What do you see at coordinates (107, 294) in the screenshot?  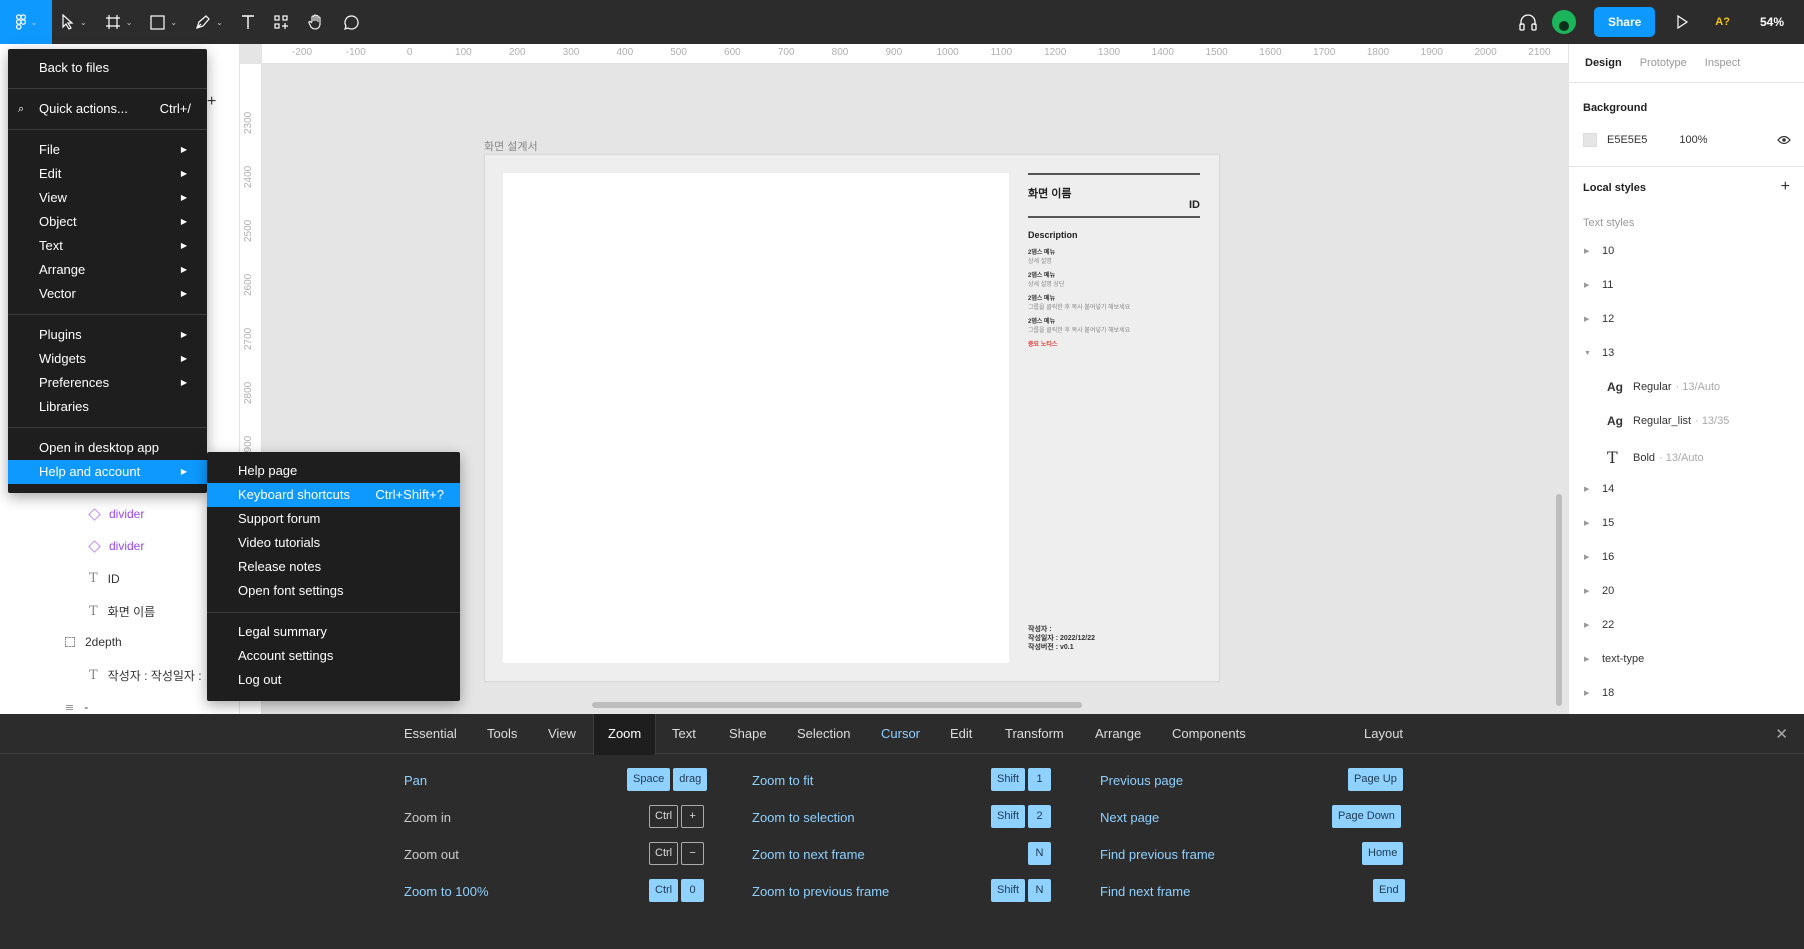 I see `menu-item-vector: Vector ▶` at bounding box center [107, 294].